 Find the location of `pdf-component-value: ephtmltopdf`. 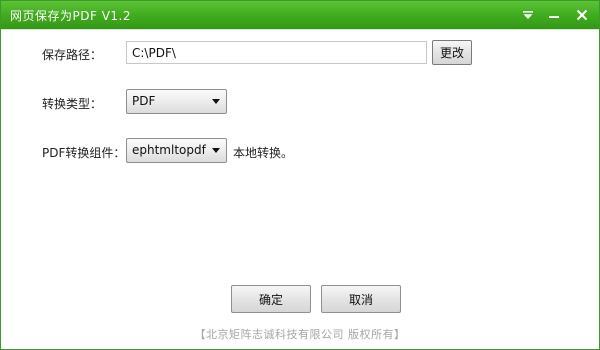

pdf-component-value: ephtmltopdf is located at coordinates (169, 150).